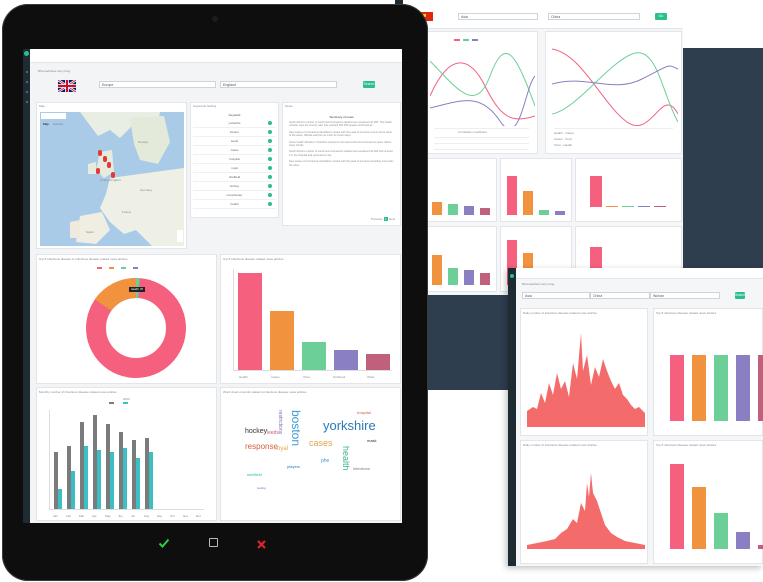  Describe the element at coordinates (46, 124) in the screenshot. I see `tab-map: Map` at that location.